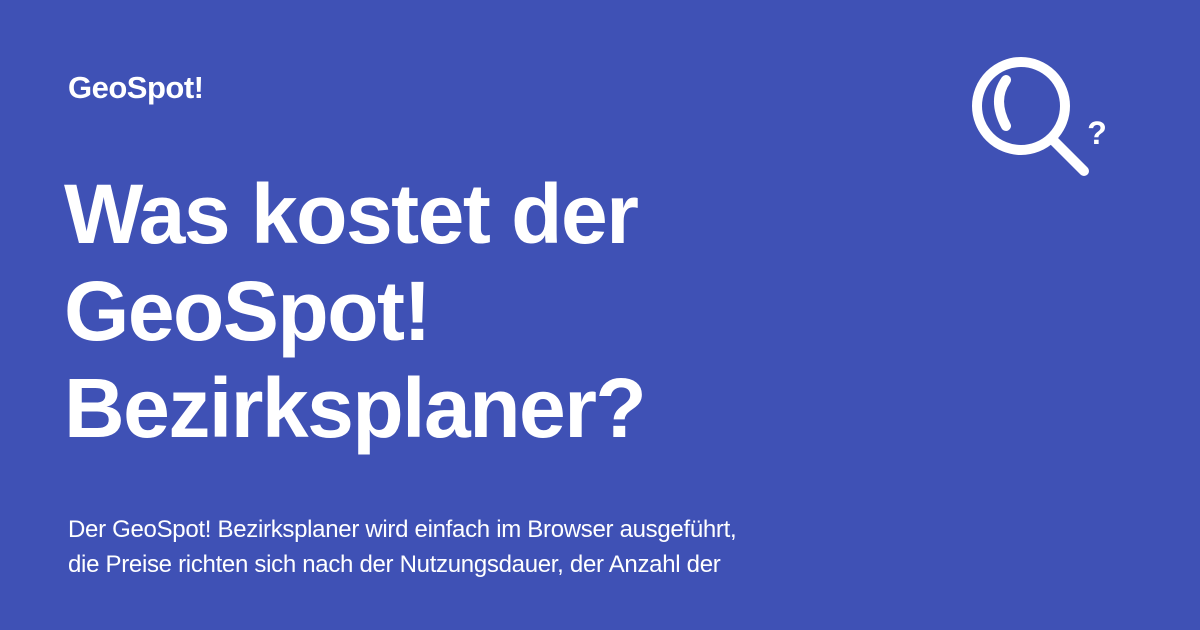 The image size is (1200, 630). Describe the element at coordinates (355, 408) in the screenshot. I see `title-line: Bezirksplaner?` at that location.